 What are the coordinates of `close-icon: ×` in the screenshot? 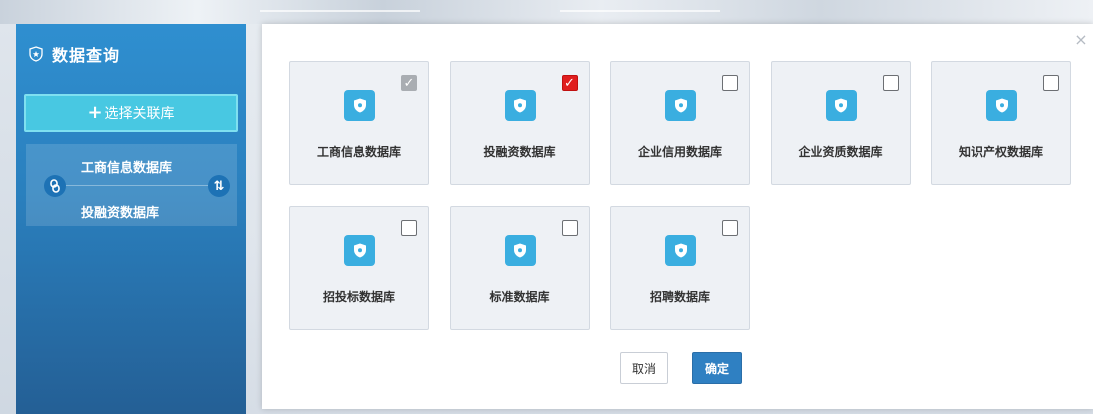 It's located at (1081, 40).